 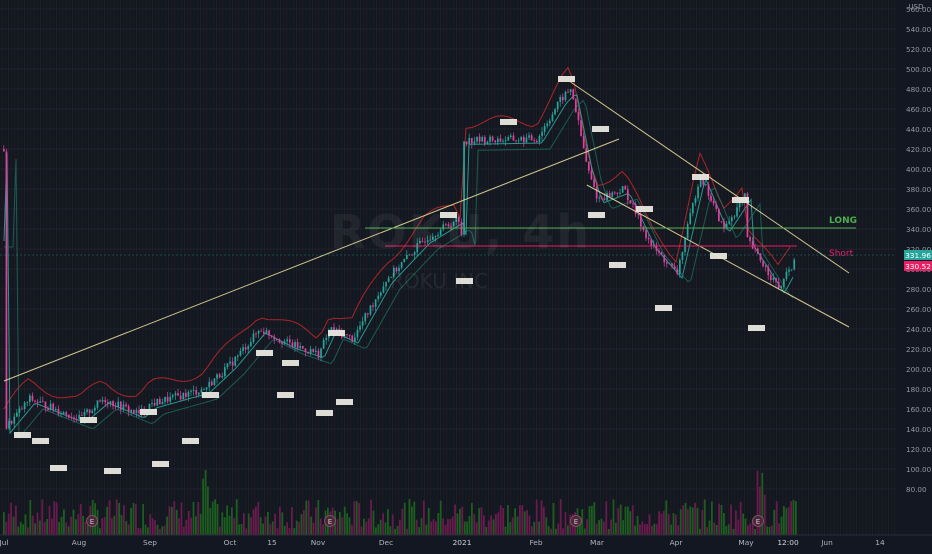 I want to click on y-tick-label: 480.00, so click(x=919, y=89).